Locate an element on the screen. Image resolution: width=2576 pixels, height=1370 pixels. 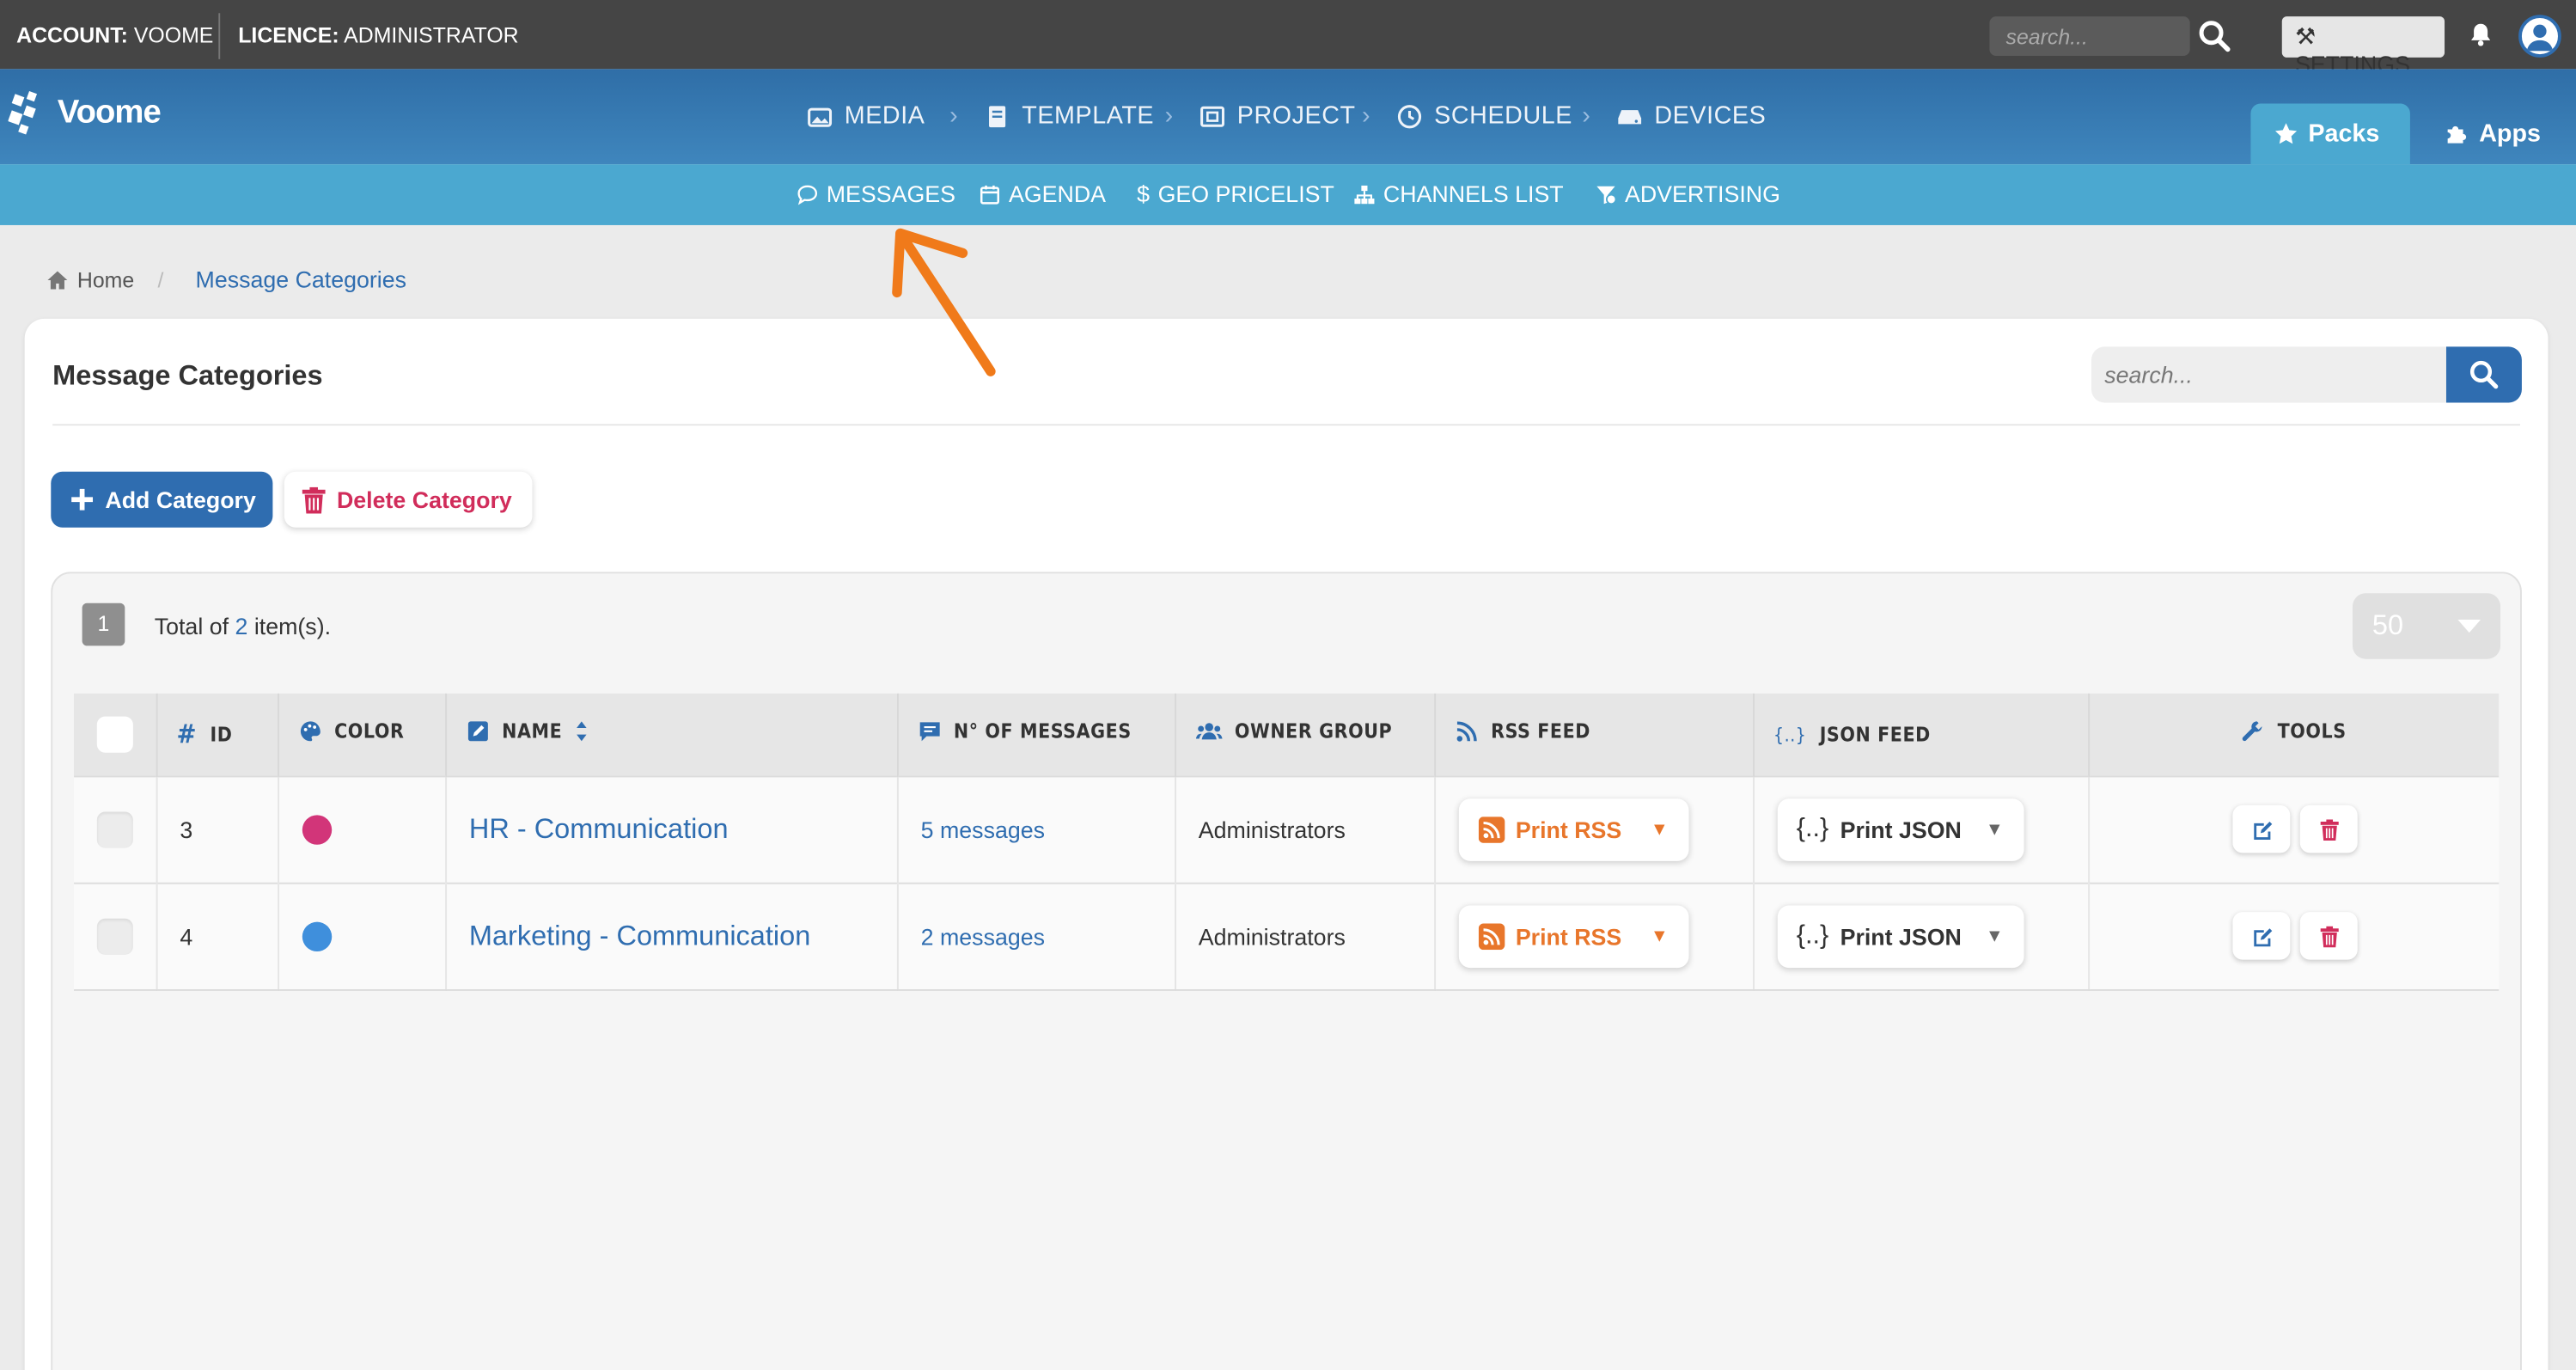
plus-icon is located at coordinates (82, 499).